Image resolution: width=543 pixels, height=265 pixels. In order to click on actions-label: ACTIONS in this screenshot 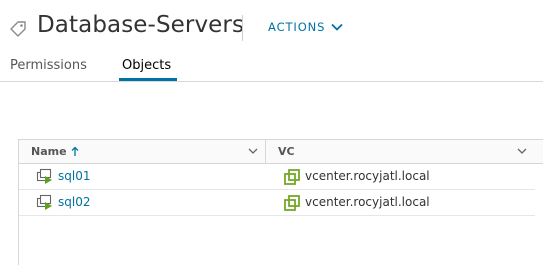, I will do `click(297, 27)`.